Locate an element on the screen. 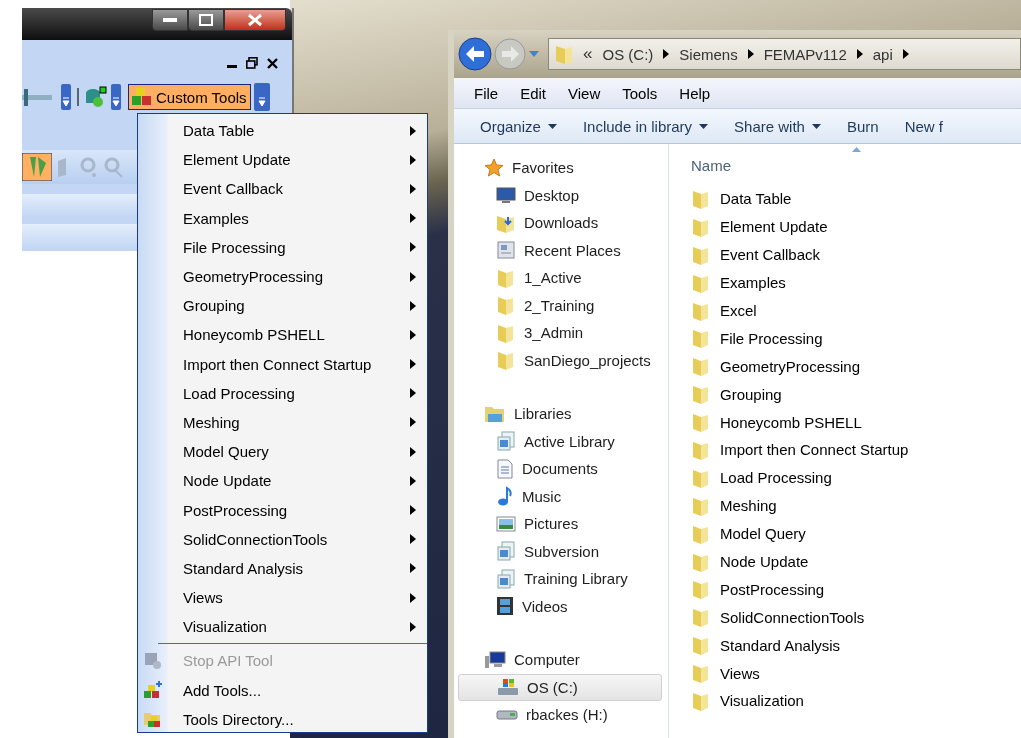 The width and height of the screenshot is (1021, 738). computer-icon is located at coordinates (495, 659).